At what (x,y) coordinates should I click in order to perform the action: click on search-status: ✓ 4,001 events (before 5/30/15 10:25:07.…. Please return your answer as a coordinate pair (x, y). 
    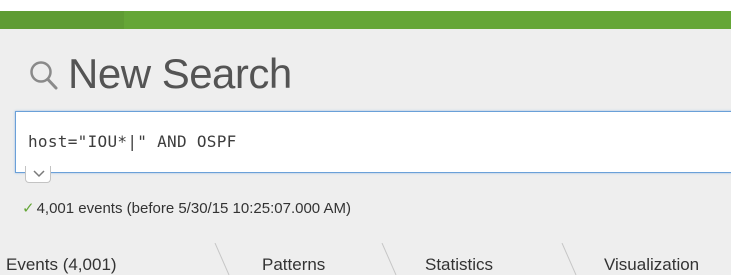
    Looking at the image, I should click on (186, 208).